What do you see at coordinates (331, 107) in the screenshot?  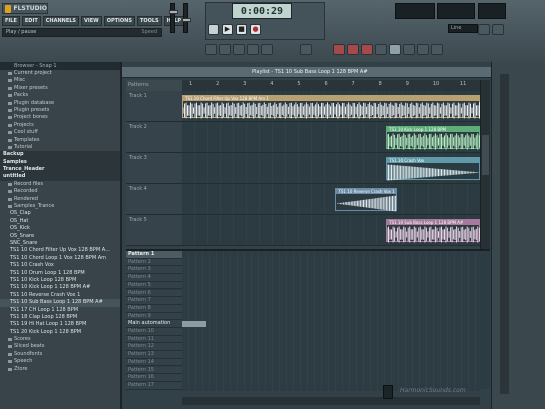 I see `audio-clip: TS1 10 Chord Filter Up Vox 128 BPM Am 1` at bounding box center [331, 107].